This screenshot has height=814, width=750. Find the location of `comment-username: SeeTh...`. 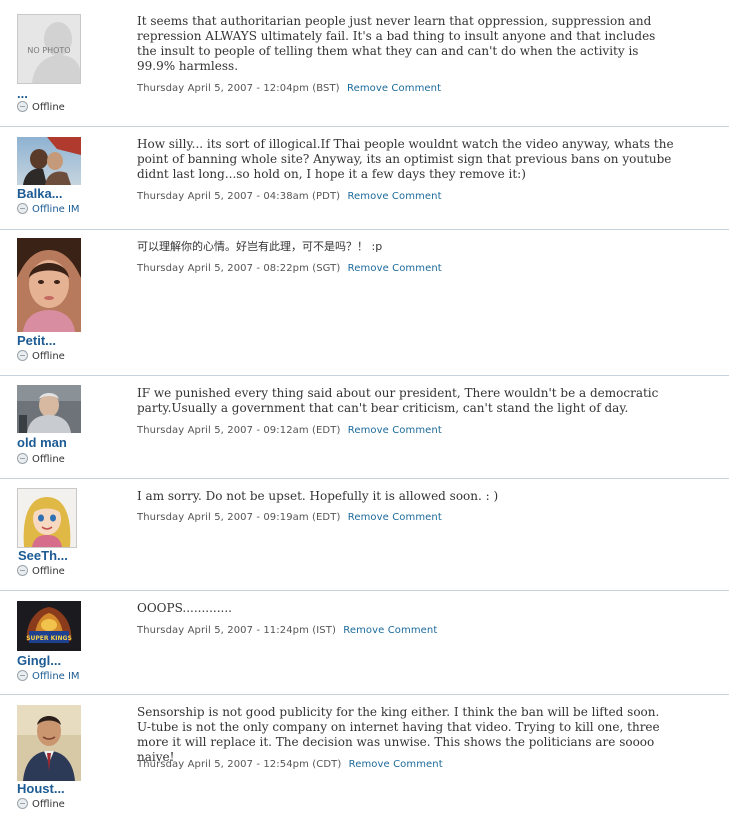

comment-username: SeeTh... is located at coordinates (43, 555).